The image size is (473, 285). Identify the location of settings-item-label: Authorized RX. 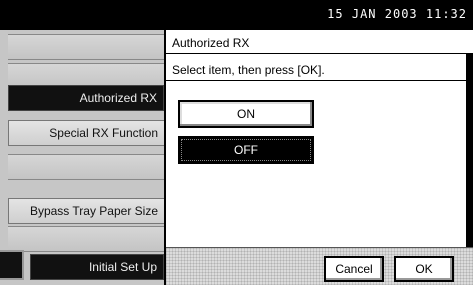
(118, 98).